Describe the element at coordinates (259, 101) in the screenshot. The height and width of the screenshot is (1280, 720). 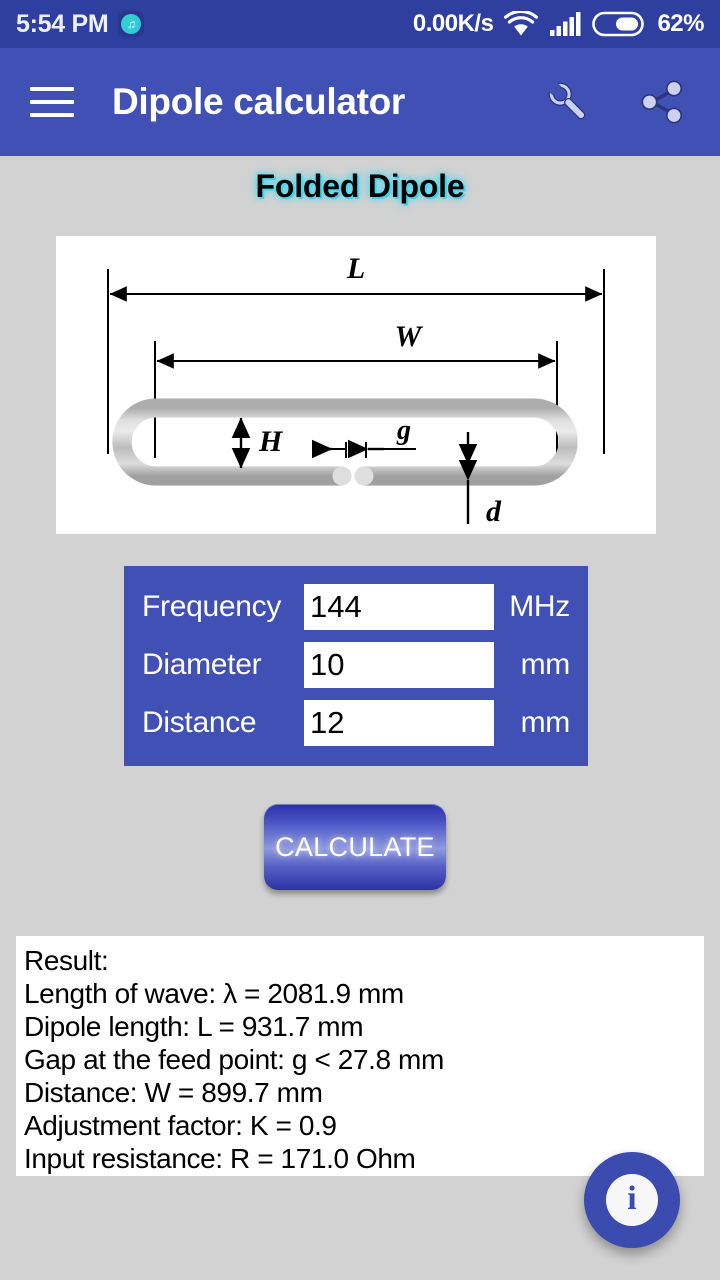
I see `app-title: Dipole calculator` at that location.